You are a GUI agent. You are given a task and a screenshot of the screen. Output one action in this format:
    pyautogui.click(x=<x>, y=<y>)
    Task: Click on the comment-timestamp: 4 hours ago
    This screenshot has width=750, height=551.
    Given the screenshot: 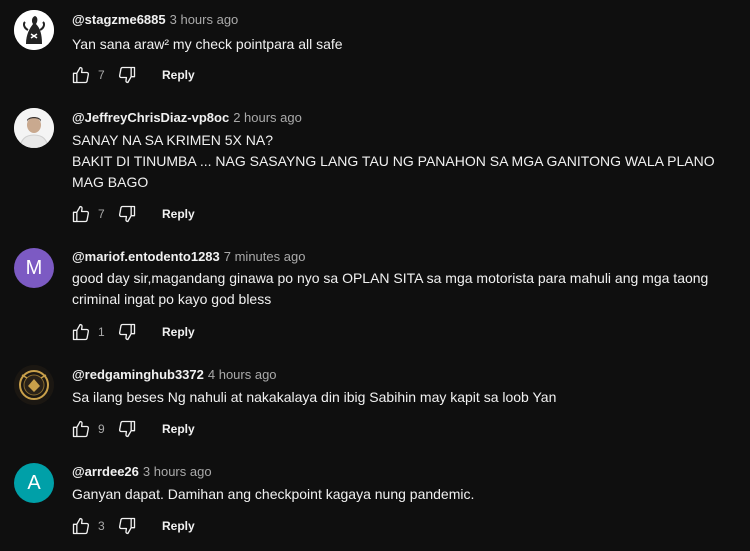 What is the action you would take?
    pyautogui.click(x=242, y=374)
    